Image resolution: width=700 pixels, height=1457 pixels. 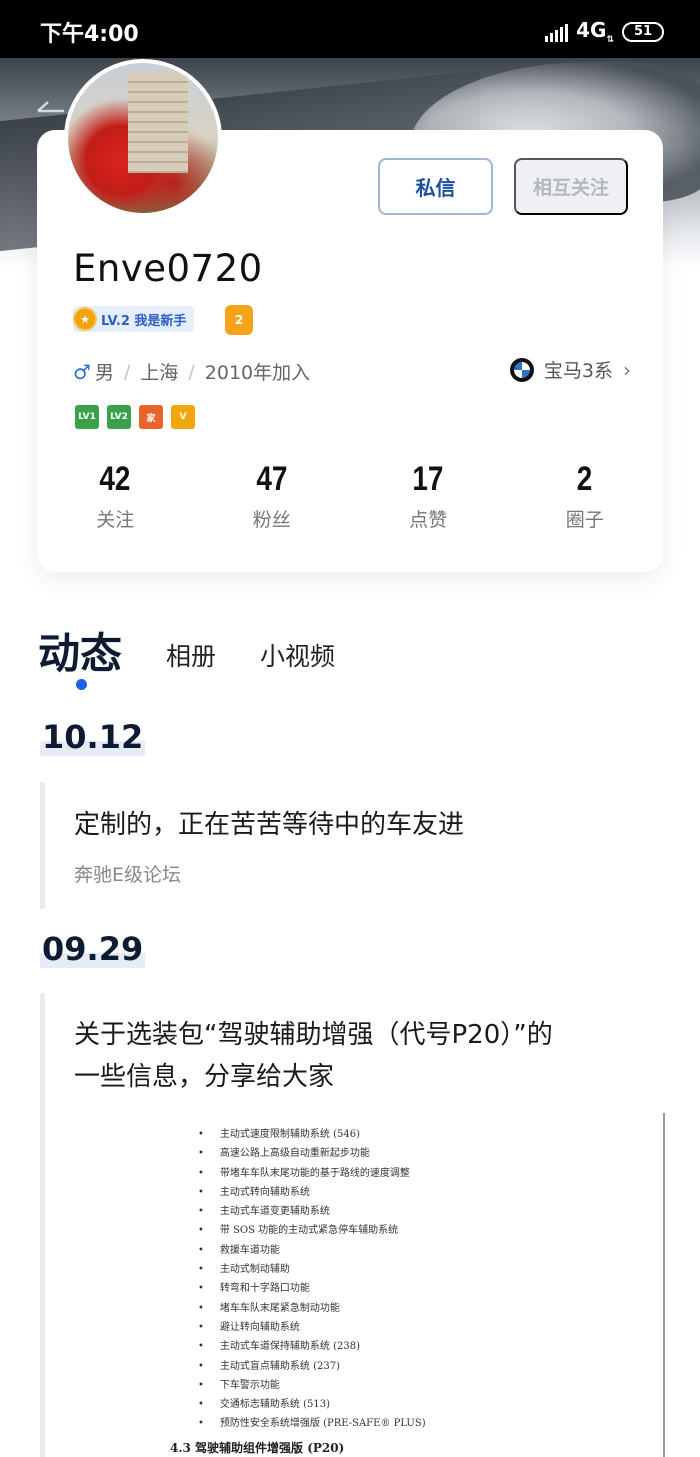 What do you see at coordinates (557, 32) in the screenshot?
I see `signal-icon` at bounding box center [557, 32].